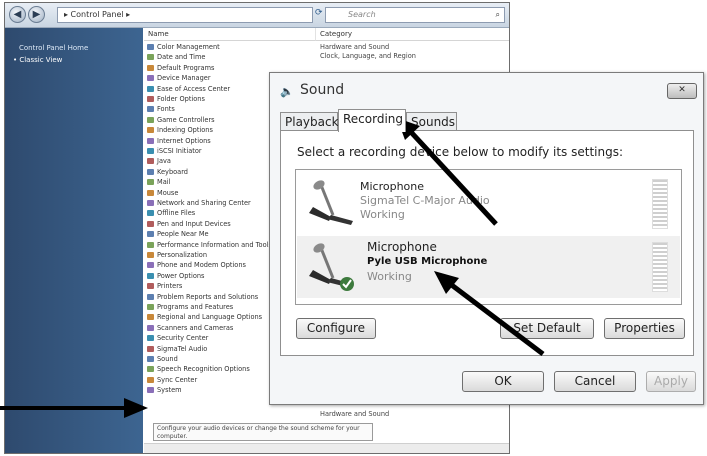 This screenshot has height=456, width=707. I want to click on arrow-to-usb-microphone, so click(489, 313).